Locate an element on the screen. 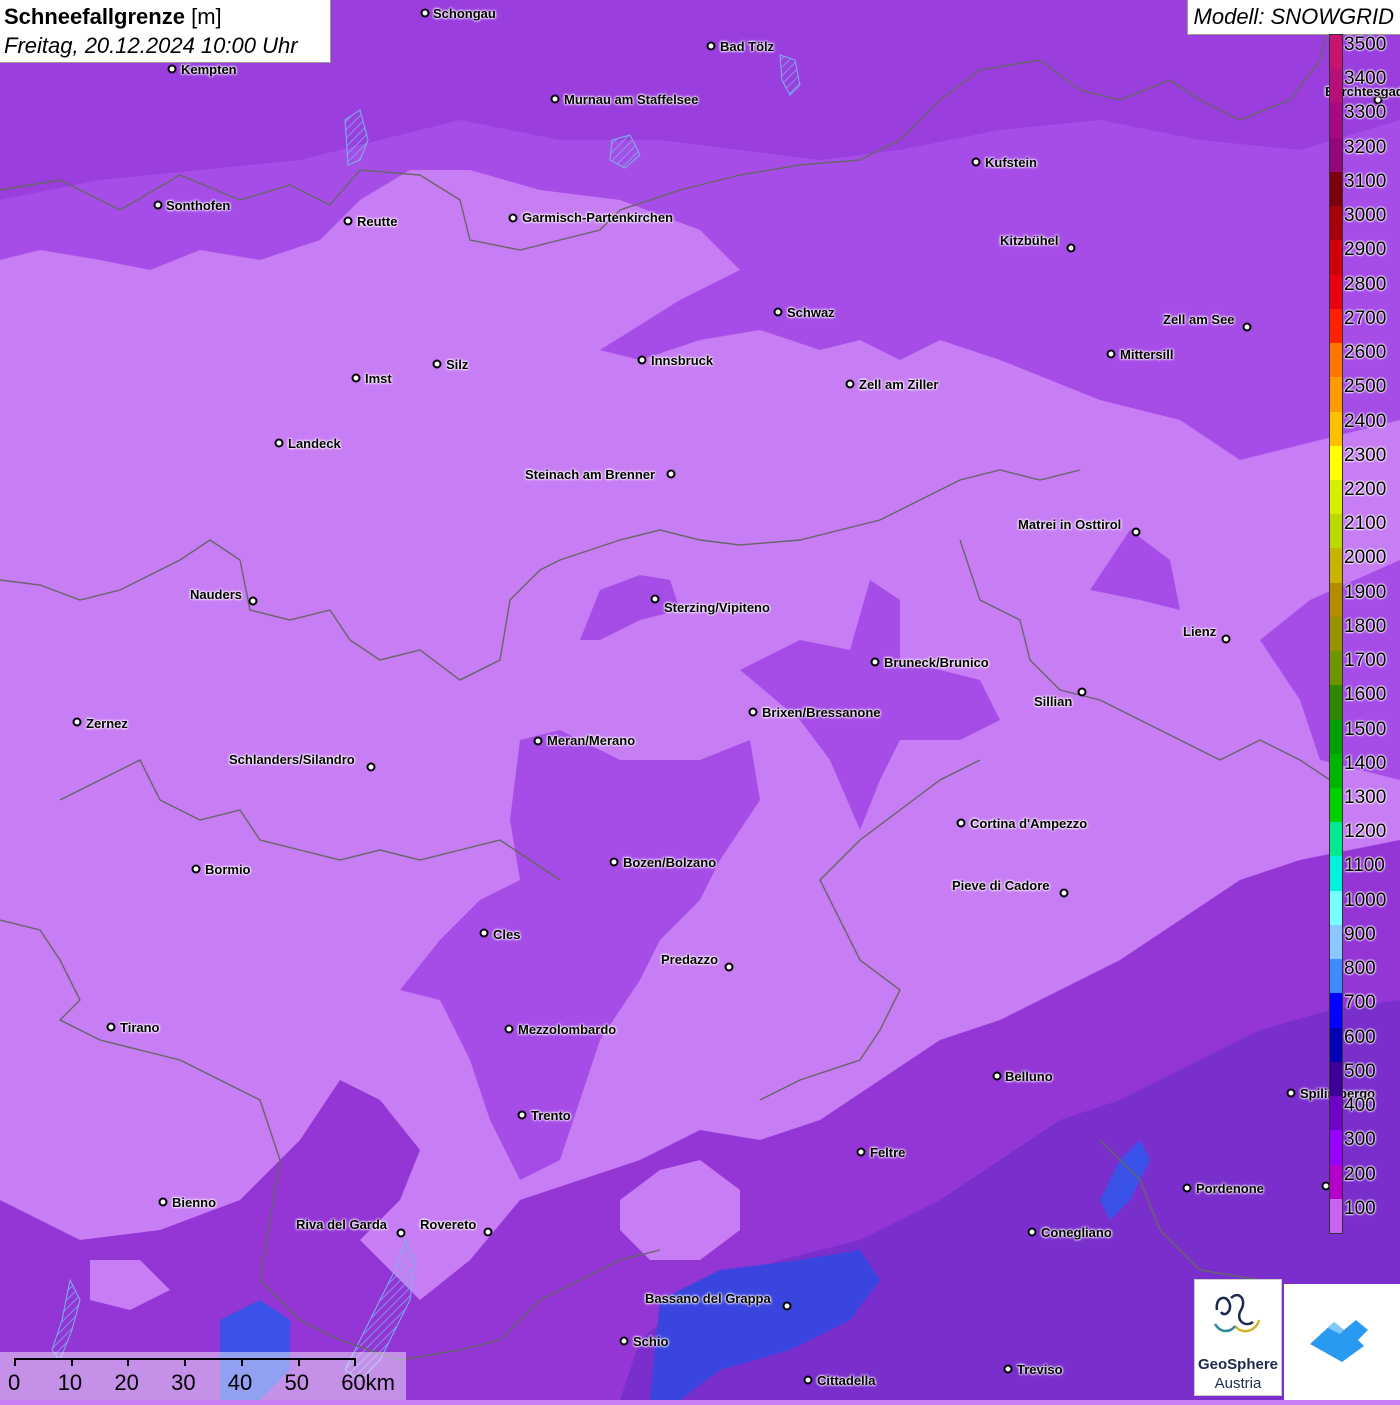  city-label: Mezzolombardo is located at coordinates (567, 1029).